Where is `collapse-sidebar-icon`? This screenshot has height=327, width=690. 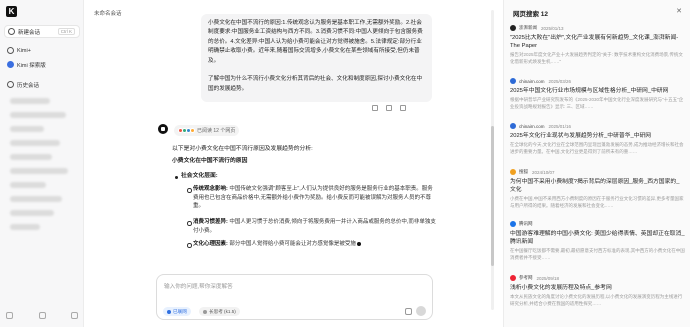
collapse-sidebar-icon is located at coordinates (74, 315).